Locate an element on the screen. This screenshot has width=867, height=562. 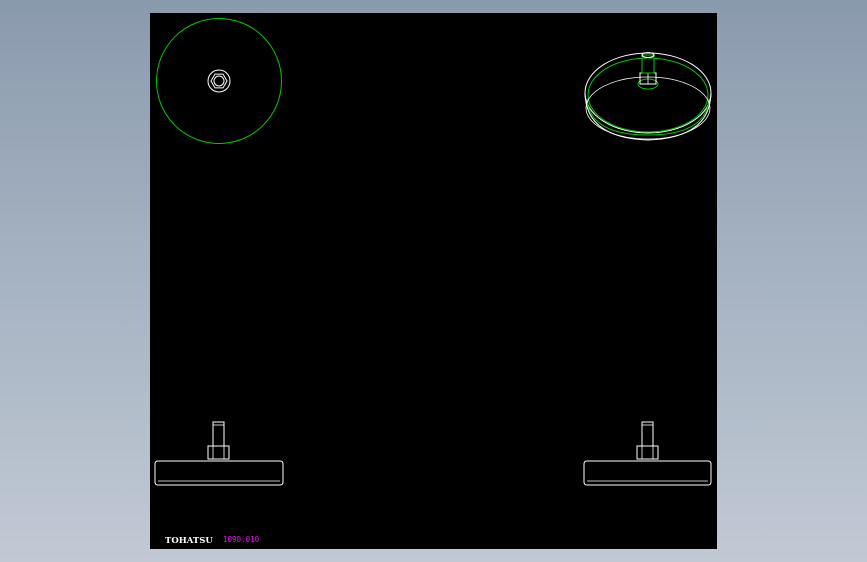
iso-disc-bottom-edge is located at coordinates (648, 108).